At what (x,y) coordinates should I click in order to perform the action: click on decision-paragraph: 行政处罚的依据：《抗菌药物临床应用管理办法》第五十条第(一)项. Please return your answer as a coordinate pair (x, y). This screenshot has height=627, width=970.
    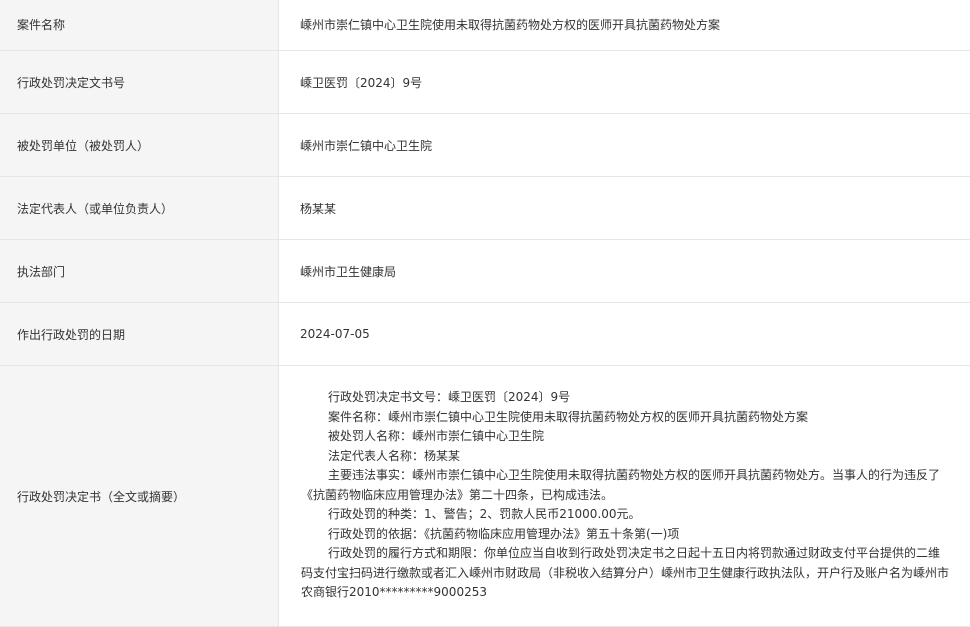
    Looking at the image, I should click on (504, 533).